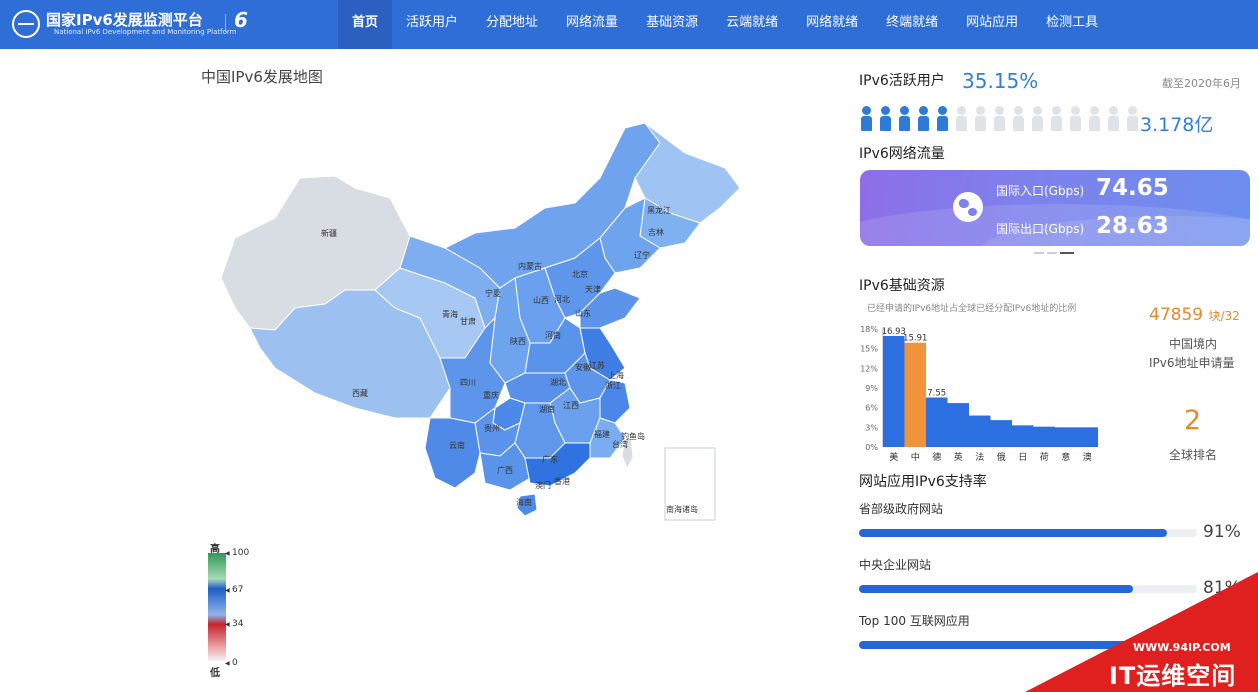 The width and height of the screenshot is (1258, 692). Describe the element at coordinates (541, 300) in the screenshot. I see `map-label: 山西` at that location.